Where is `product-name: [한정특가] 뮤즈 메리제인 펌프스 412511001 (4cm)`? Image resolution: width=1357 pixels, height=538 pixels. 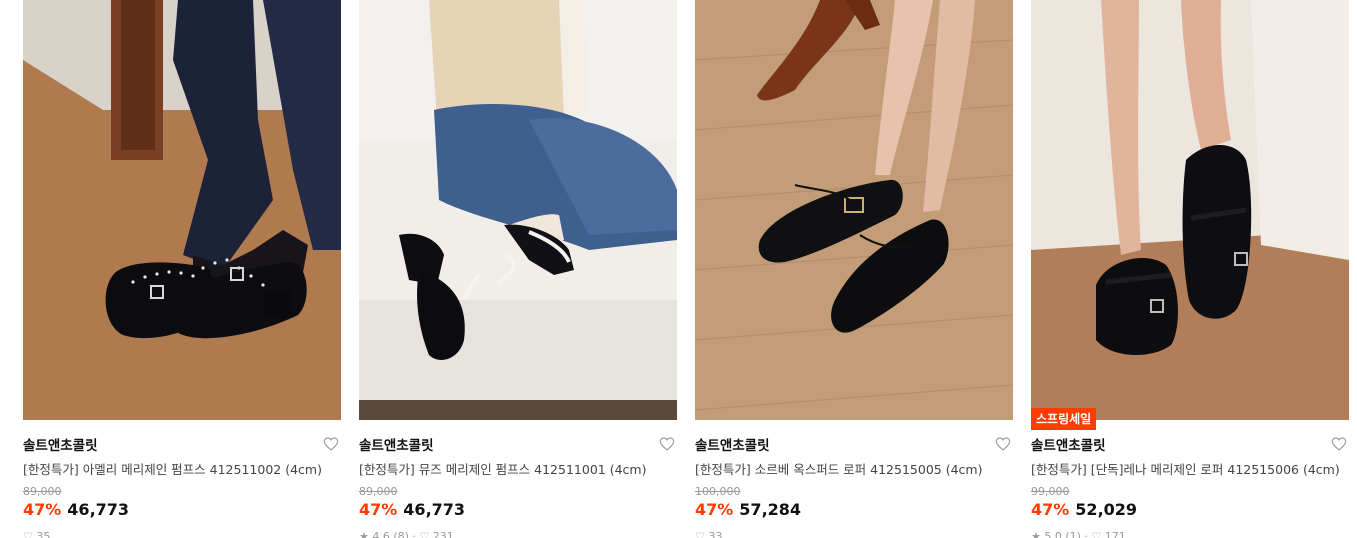
product-name: [한정특가] 뮤즈 메리제인 펌프스 412511001 (4cm) is located at coordinates (518, 468).